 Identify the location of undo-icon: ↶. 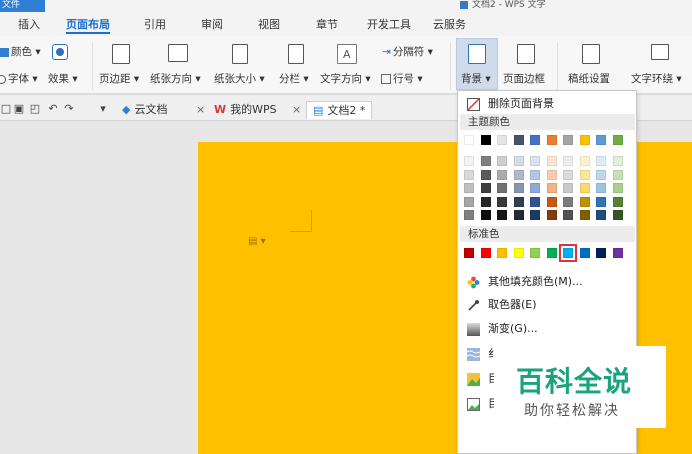
(53, 109).